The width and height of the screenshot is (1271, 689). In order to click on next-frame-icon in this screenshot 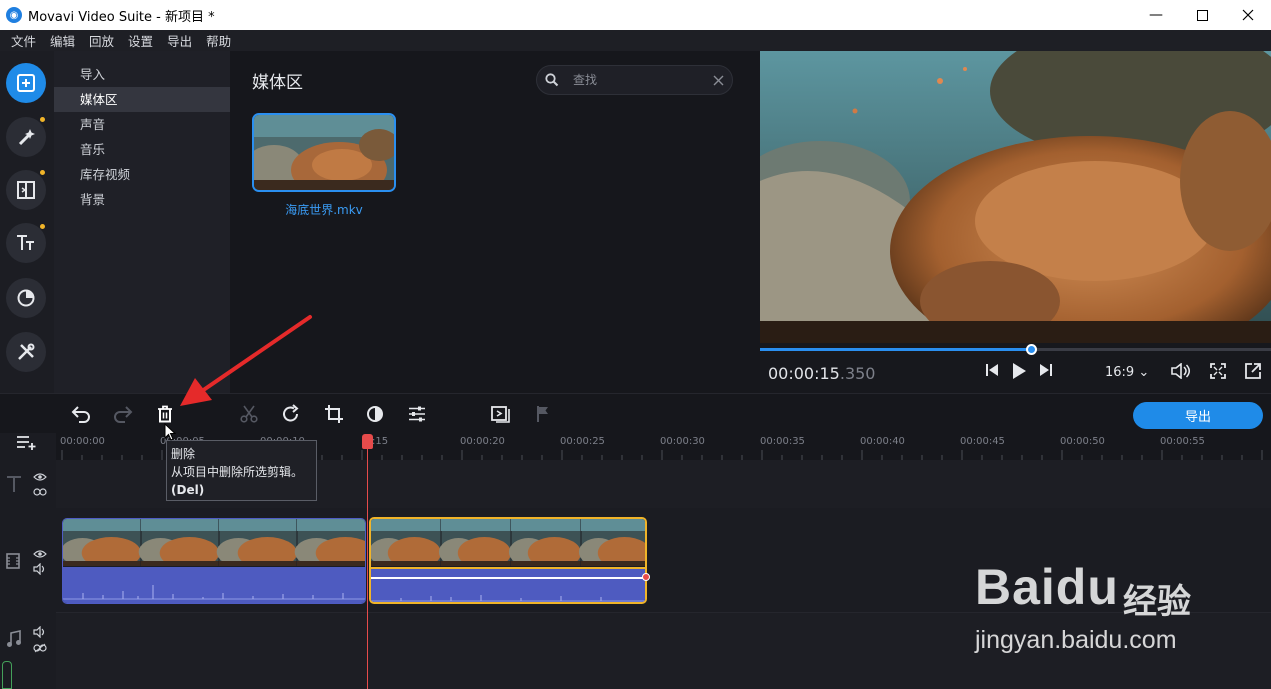, I will do `click(1046, 372)`.